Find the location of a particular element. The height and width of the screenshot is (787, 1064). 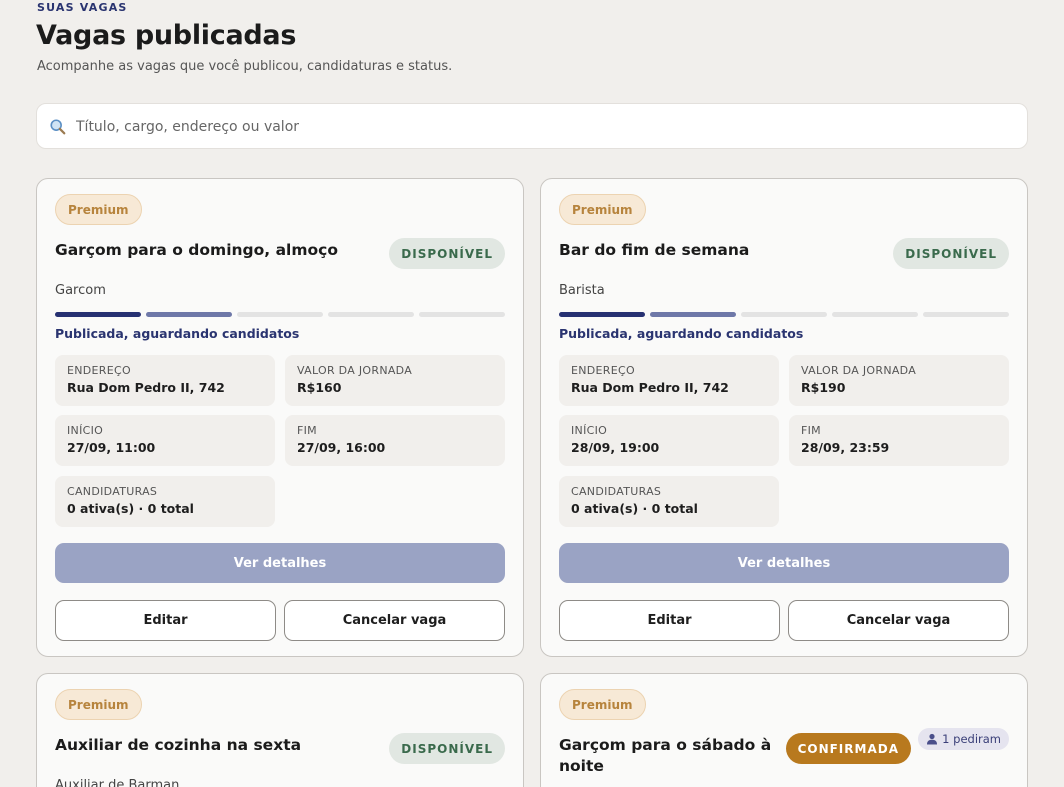

search-bar is located at coordinates (532, 126).